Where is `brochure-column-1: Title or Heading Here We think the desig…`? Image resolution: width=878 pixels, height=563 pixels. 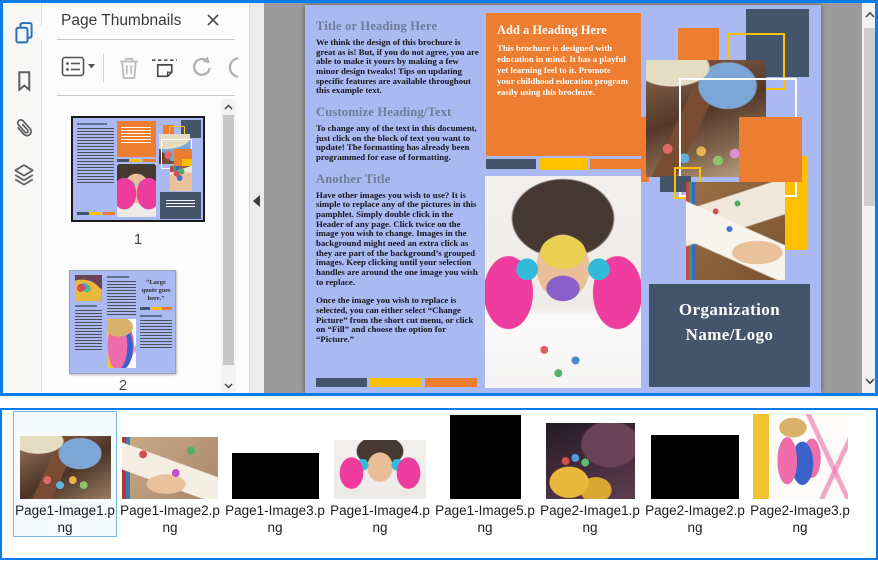 brochure-column-1: Title or Heading Here We think the desig… is located at coordinates (398, 186).